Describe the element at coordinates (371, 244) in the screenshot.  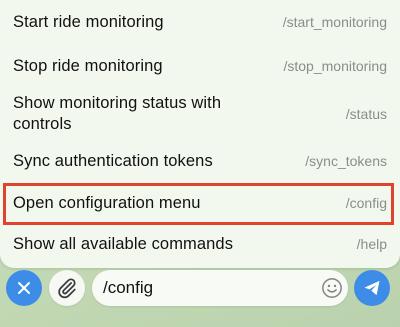
I see `command-name: /help` at that location.